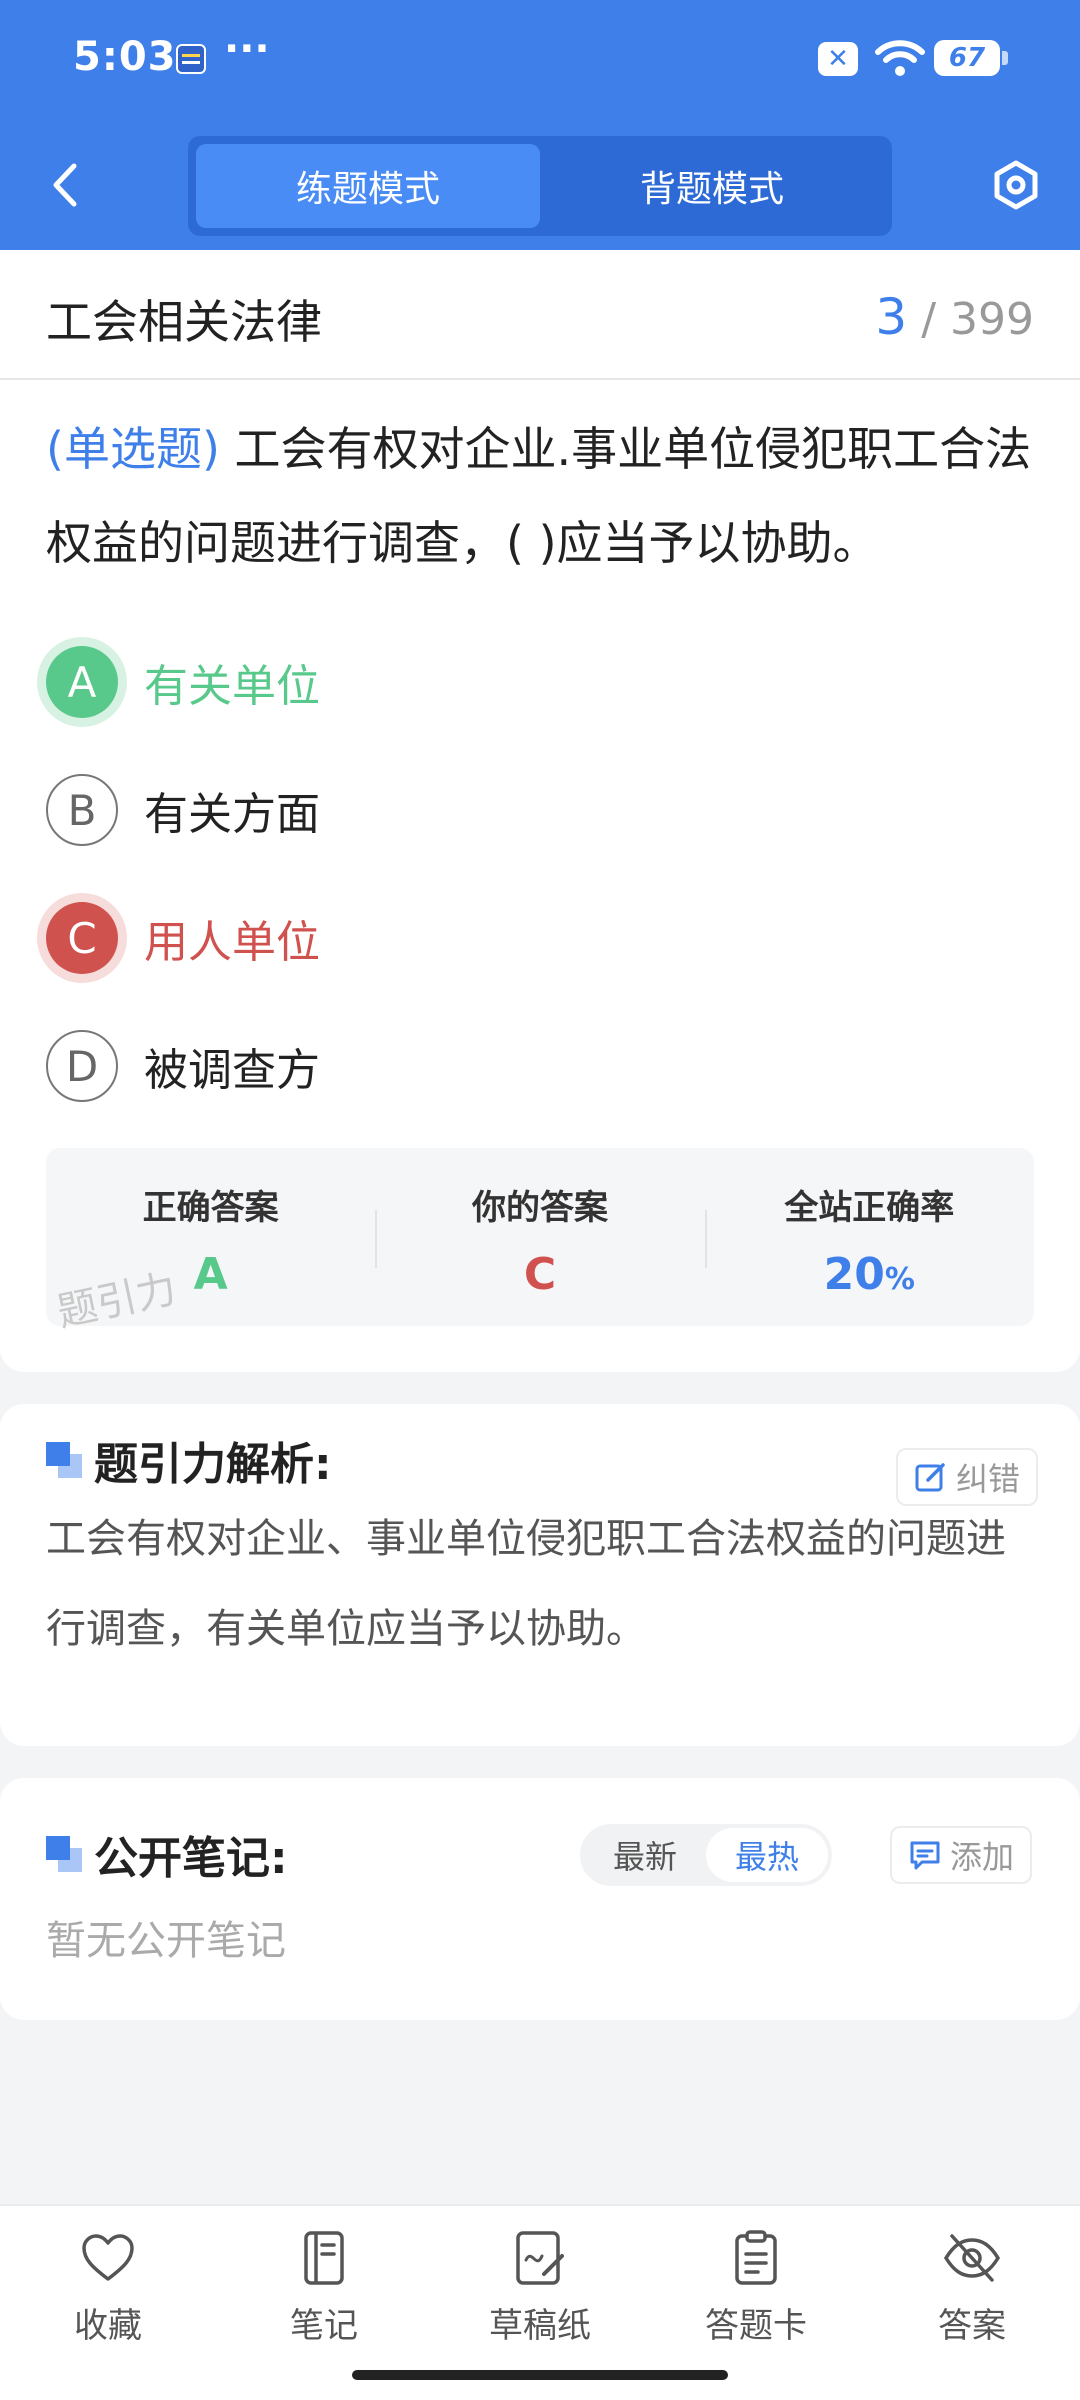 Image resolution: width=1080 pixels, height=2400 pixels. I want to click on nav-label: 草稿纸, so click(540, 2326).